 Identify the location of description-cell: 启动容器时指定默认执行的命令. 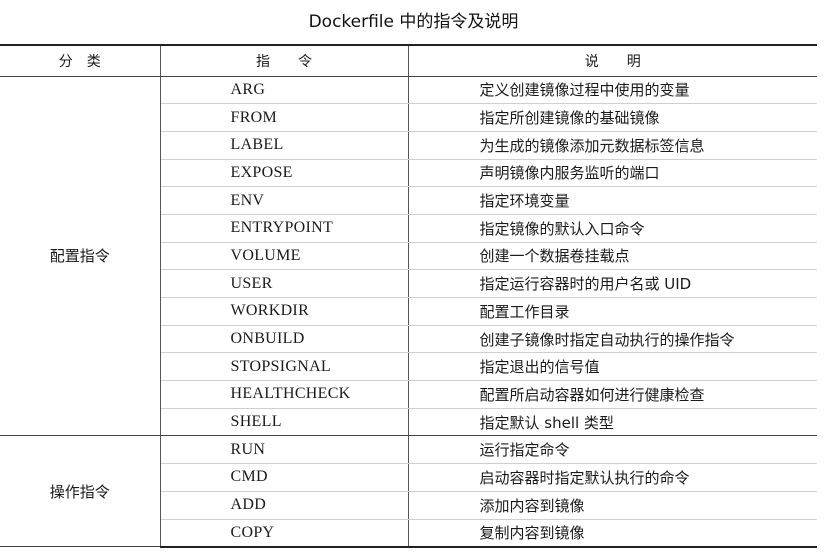
(612, 477).